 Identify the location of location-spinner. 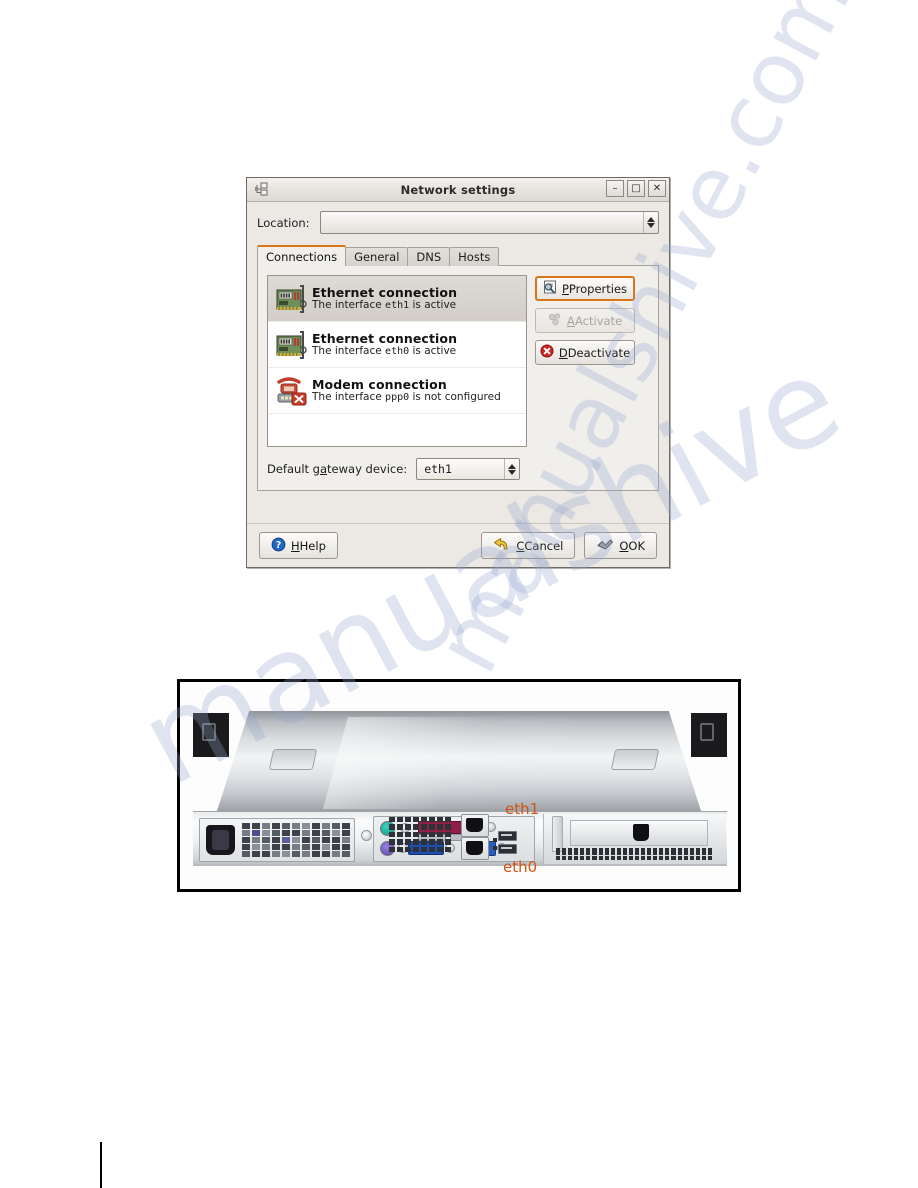
(650, 222).